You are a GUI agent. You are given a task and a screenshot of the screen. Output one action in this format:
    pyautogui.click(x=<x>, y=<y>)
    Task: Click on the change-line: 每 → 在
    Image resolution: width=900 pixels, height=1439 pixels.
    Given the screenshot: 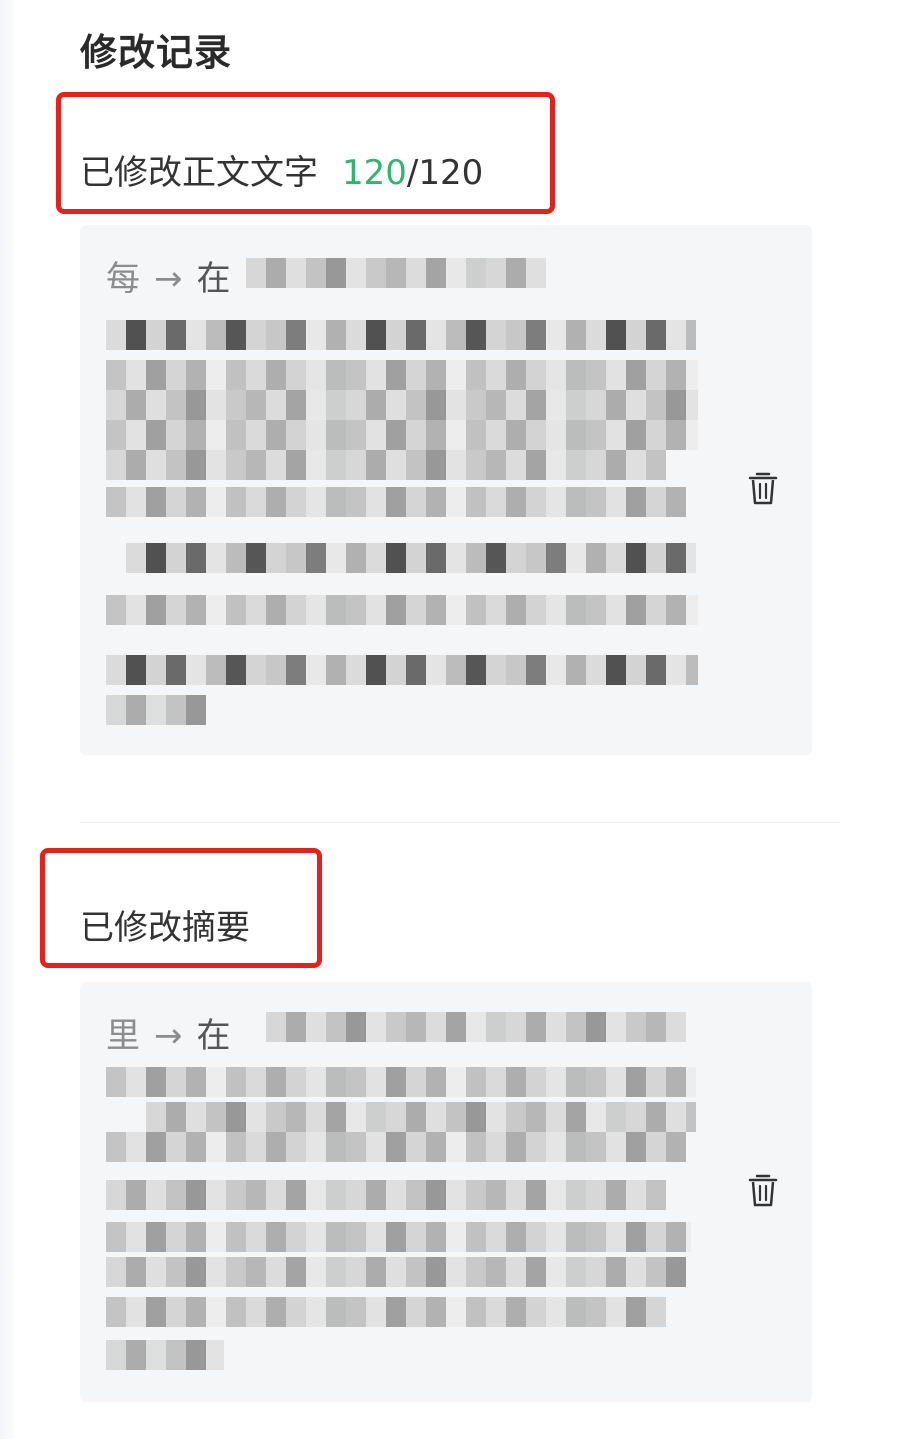 What is the action you would take?
    pyautogui.click(x=168, y=275)
    